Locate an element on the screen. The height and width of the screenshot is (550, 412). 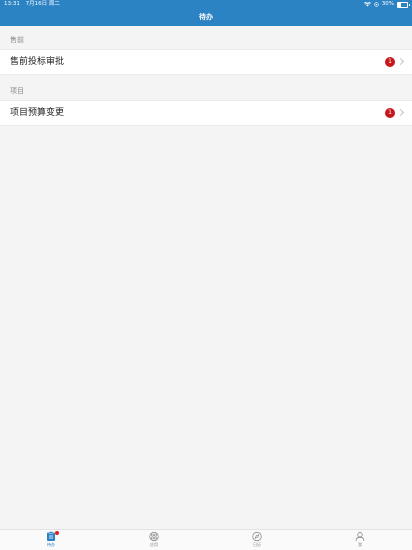
list-item-project-budget-change: 项目预算变更 1 is located at coordinates (206, 113).